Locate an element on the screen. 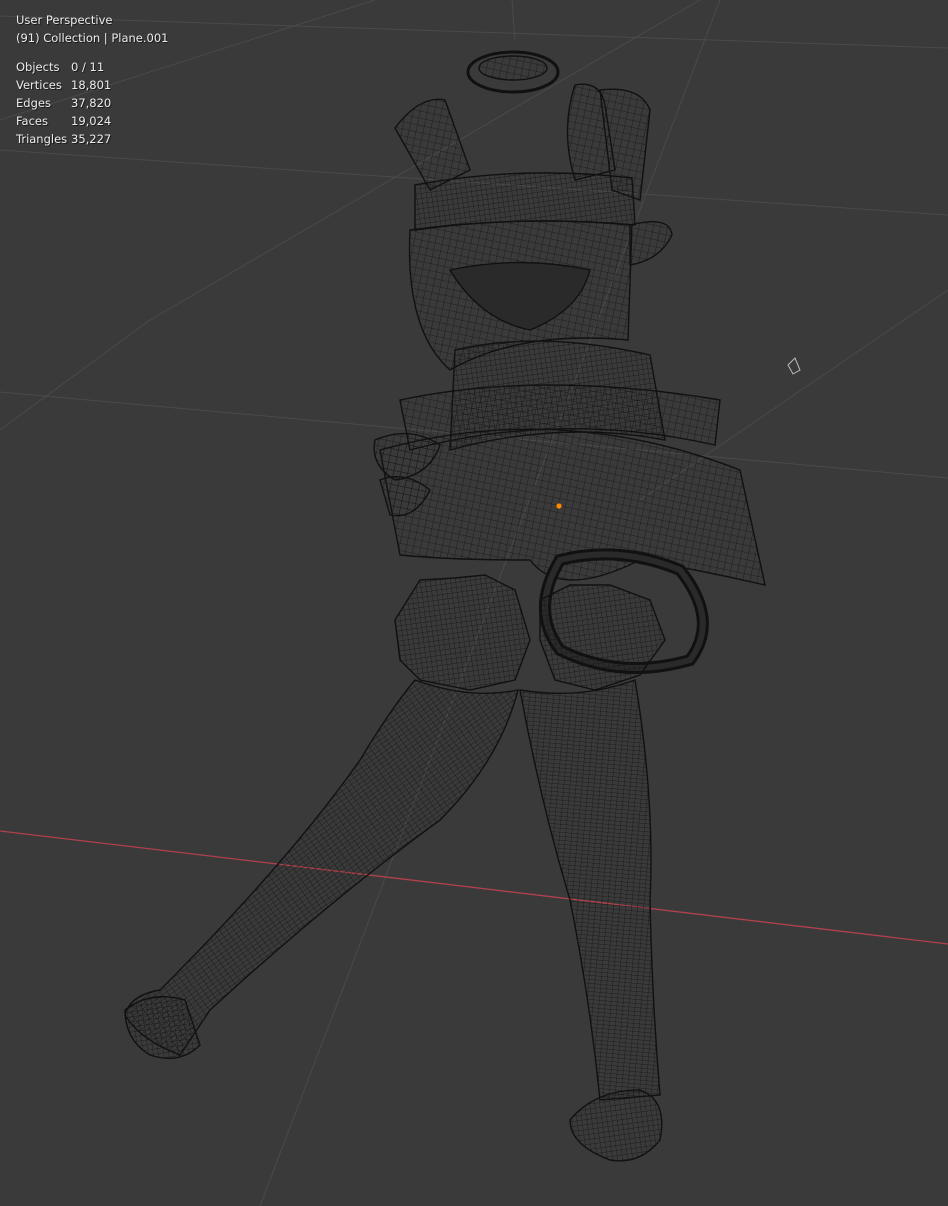 This screenshot has height=1206, width=948. x-axis-line is located at coordinates (474, 887).